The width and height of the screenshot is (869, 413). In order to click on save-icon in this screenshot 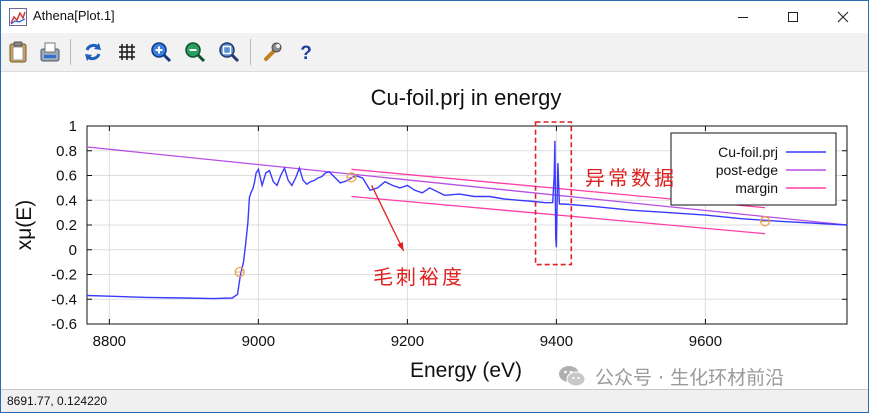, I will do `click(50, 52)`.